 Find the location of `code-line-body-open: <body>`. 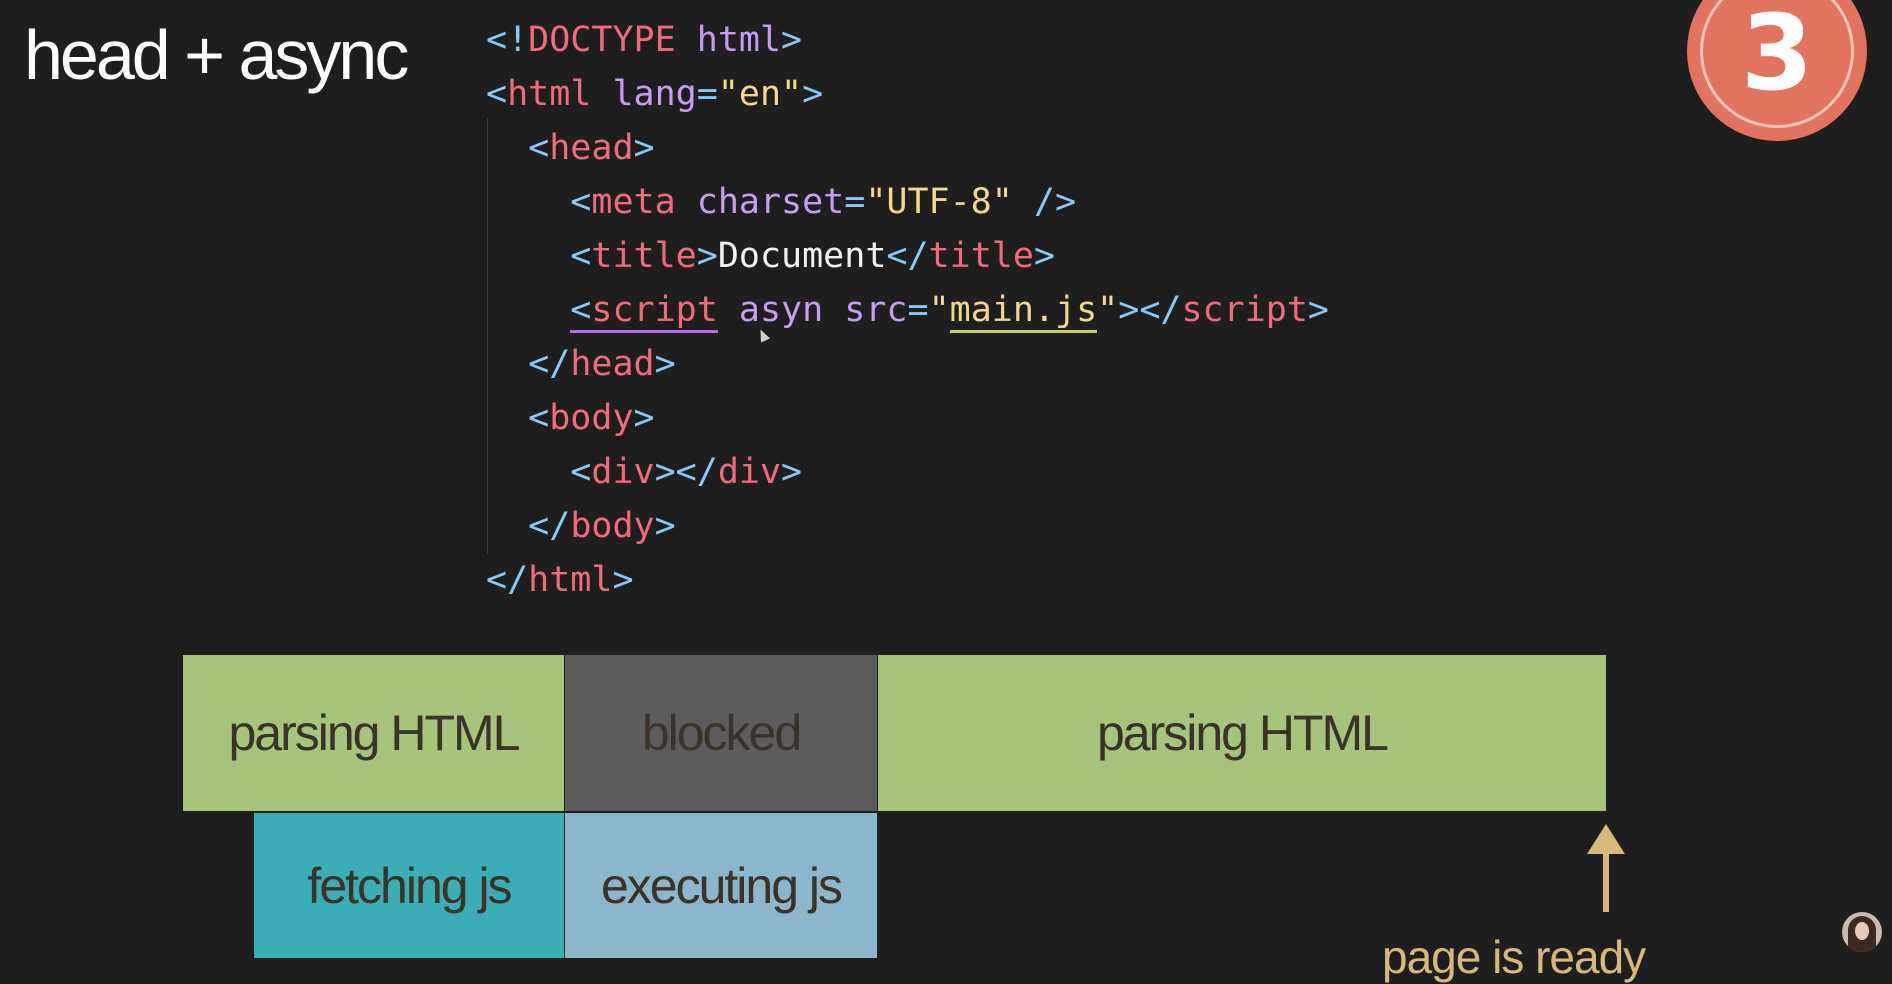

code-line-body-open: <body> is located at coordinates (907, 418).